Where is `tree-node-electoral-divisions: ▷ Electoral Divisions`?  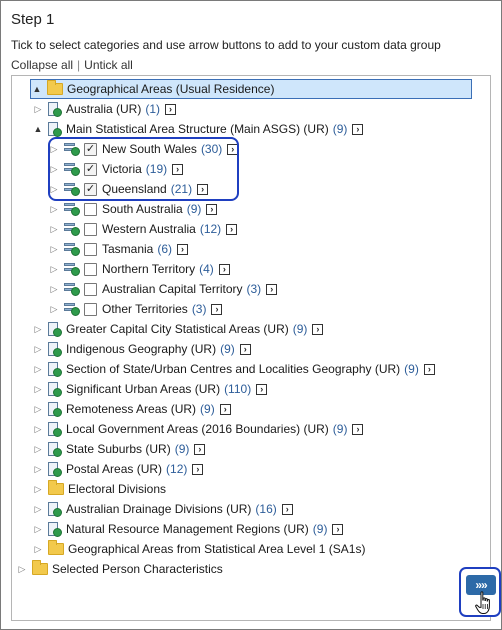
tree-node-electoral-divisions: ▷ Electoral Divisions is located at coordinates (99, 489).